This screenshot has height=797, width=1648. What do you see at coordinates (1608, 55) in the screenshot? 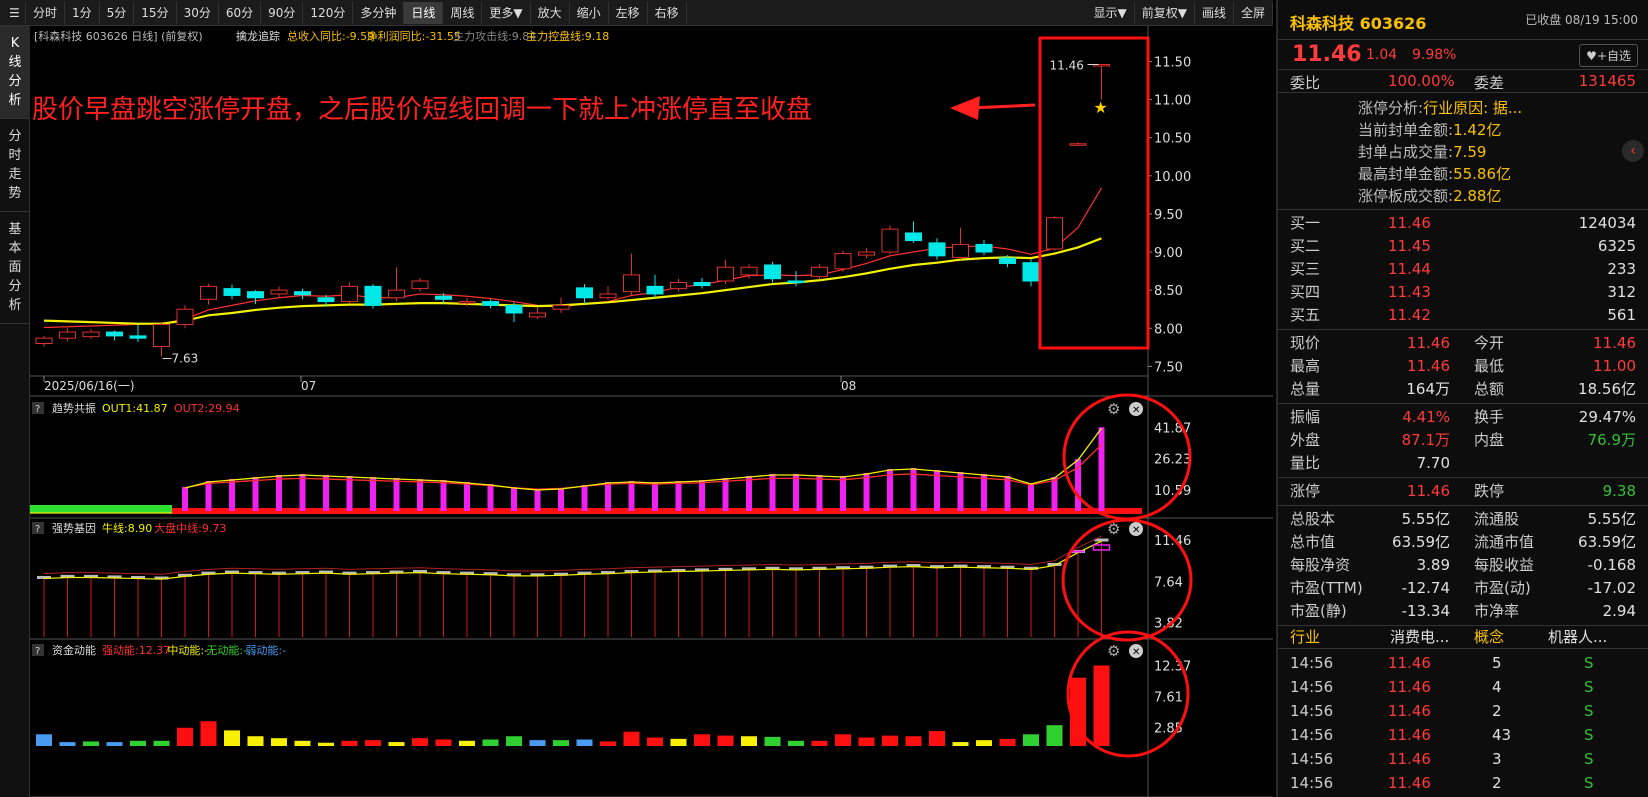
I see `add-watchlist-button: ♥+自选` at bounding box center [1608, 55].